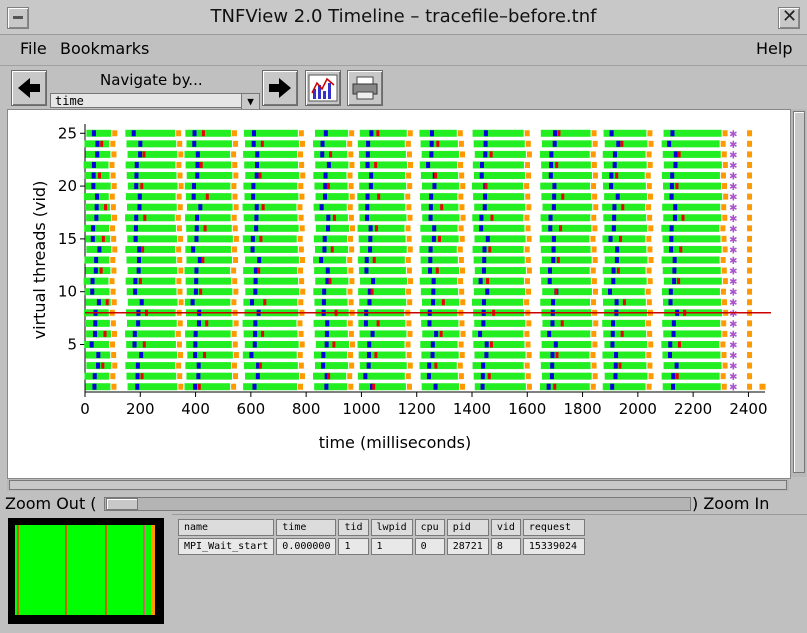 Image resolution: width=807 pixels, height=633 pixels. Describe the element at coordinates (403, 88) in the screenshot. I see `toolbar: Navigate by... time ▼` at that location.